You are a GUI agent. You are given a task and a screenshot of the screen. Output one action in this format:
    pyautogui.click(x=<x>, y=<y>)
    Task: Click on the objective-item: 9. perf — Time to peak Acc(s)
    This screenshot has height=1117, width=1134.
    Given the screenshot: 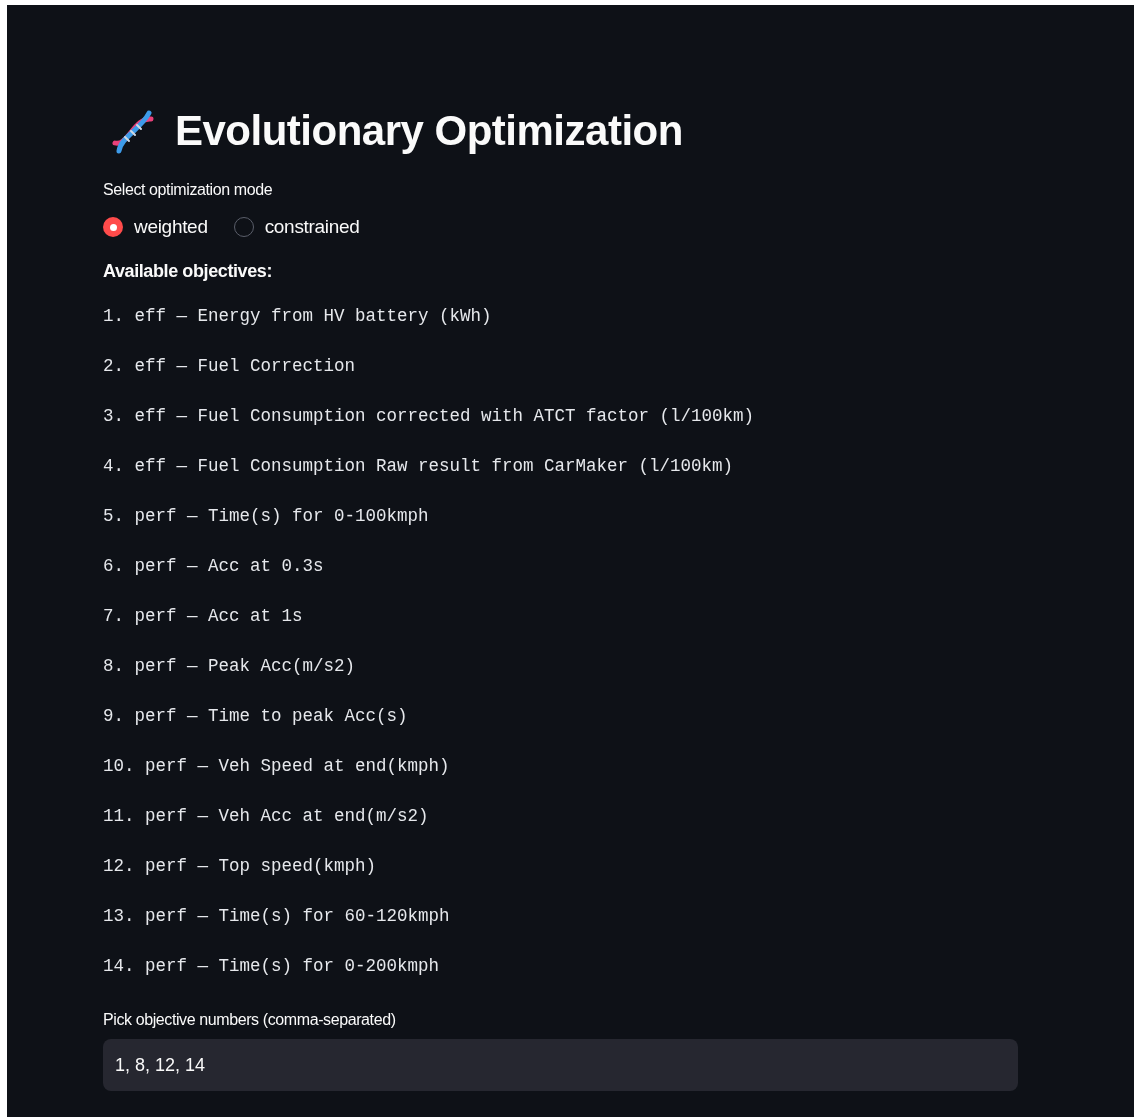 What is the action you would take?
    pyautogui.click(x=256, y=716)
    